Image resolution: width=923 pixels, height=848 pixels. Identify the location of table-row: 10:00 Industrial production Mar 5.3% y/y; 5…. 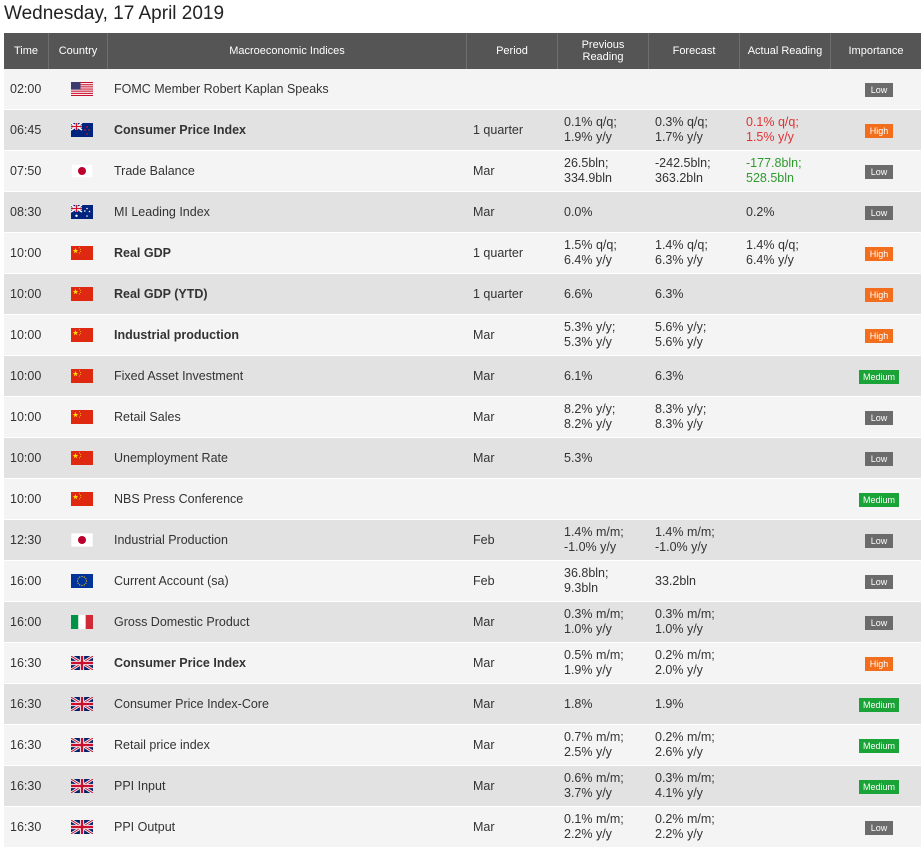
(462, 335).